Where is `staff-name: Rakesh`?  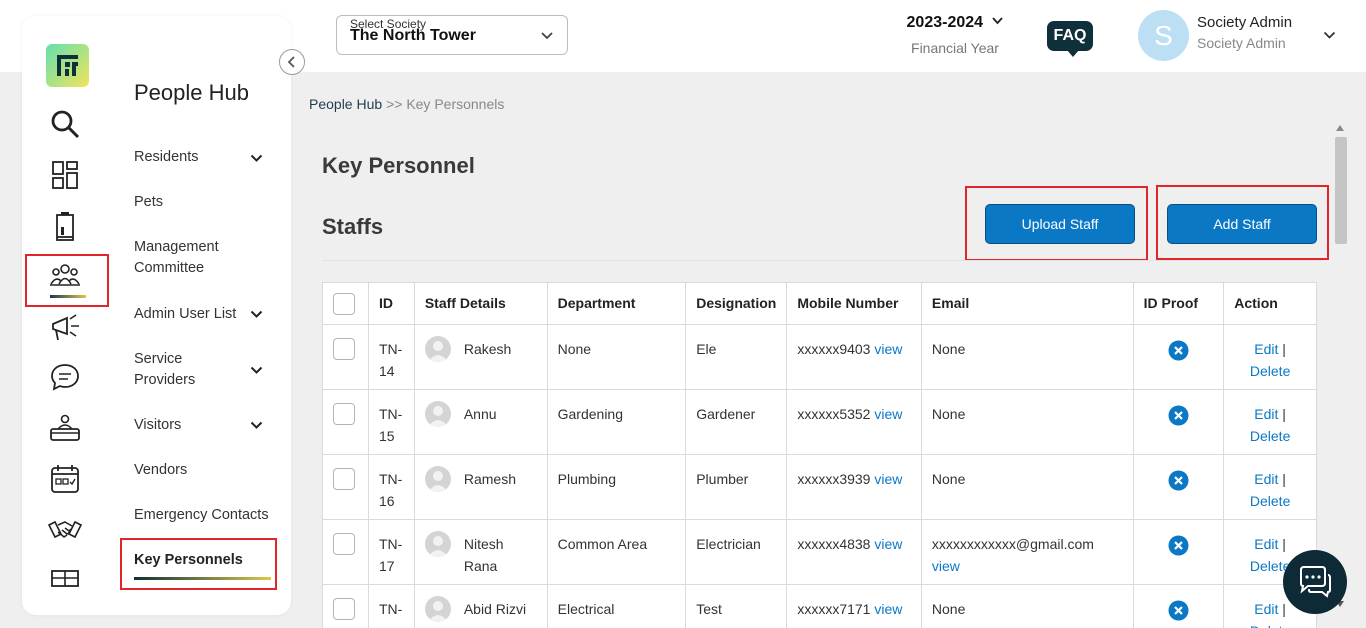
staff-name: Rakesh is located at coordinates (487, 349).